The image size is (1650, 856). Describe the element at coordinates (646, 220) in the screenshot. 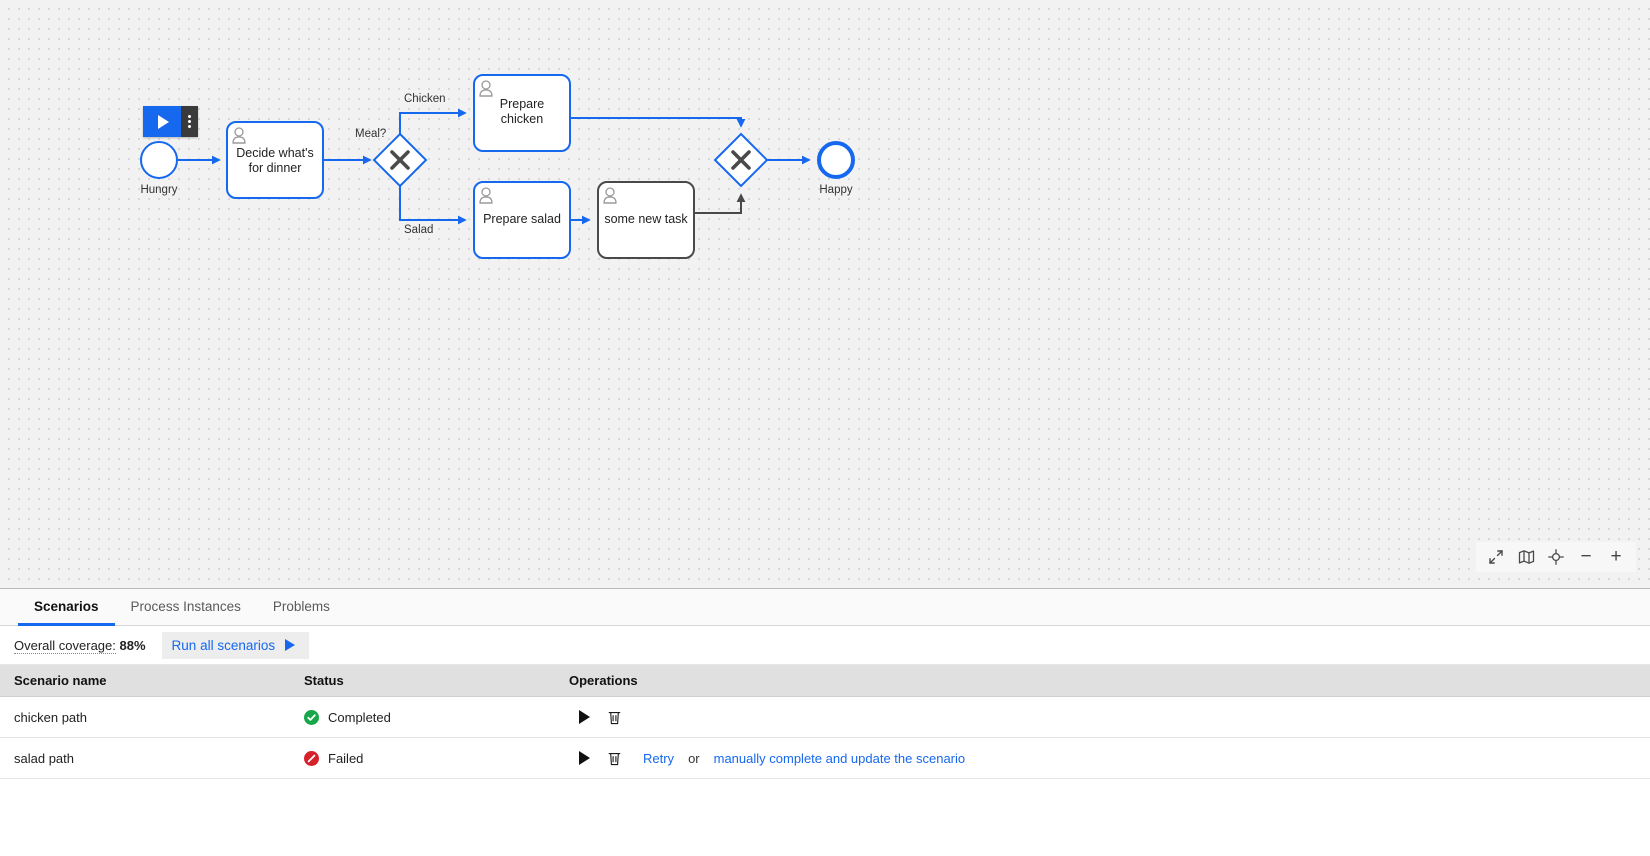

I see `node-task-some-new-task` at that location.